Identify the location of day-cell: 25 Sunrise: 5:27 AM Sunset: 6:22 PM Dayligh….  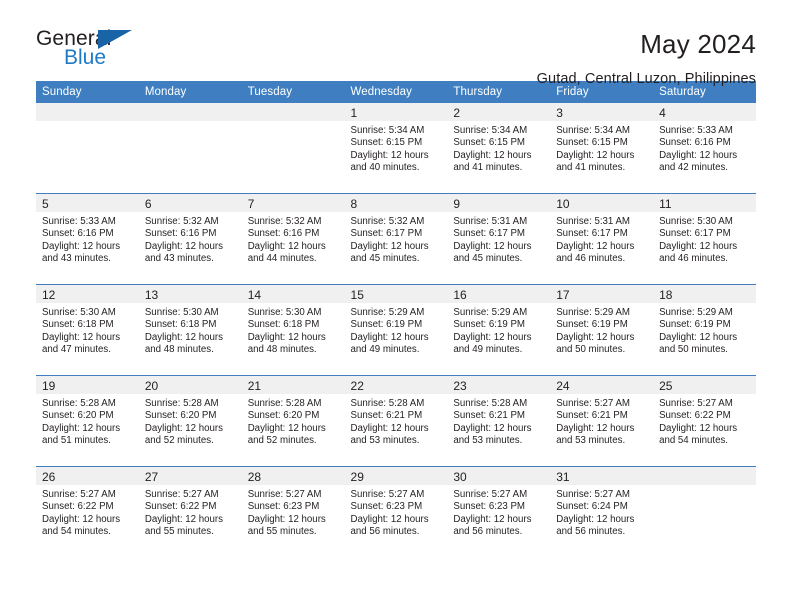
(704, 421).